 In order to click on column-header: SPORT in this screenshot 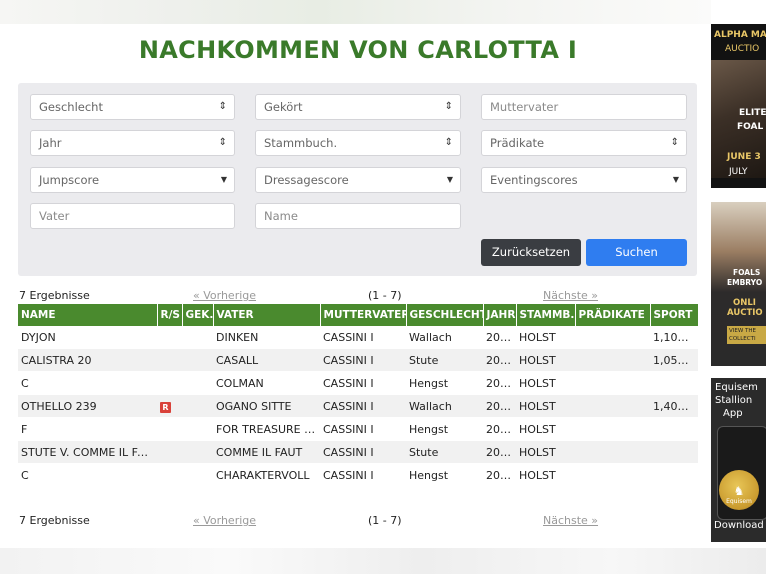, I will do `click(674, 315)`.